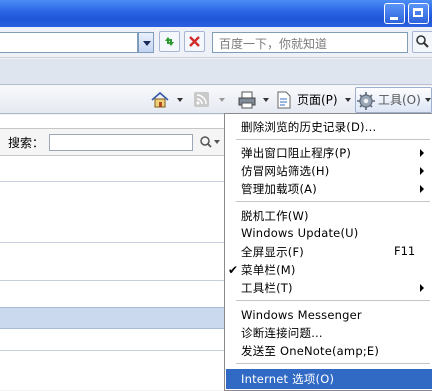 This screenshot has width=432, height=391. Describe the element at coordinates (113, 318) in the screenshot. I see `selected-row` at that location.